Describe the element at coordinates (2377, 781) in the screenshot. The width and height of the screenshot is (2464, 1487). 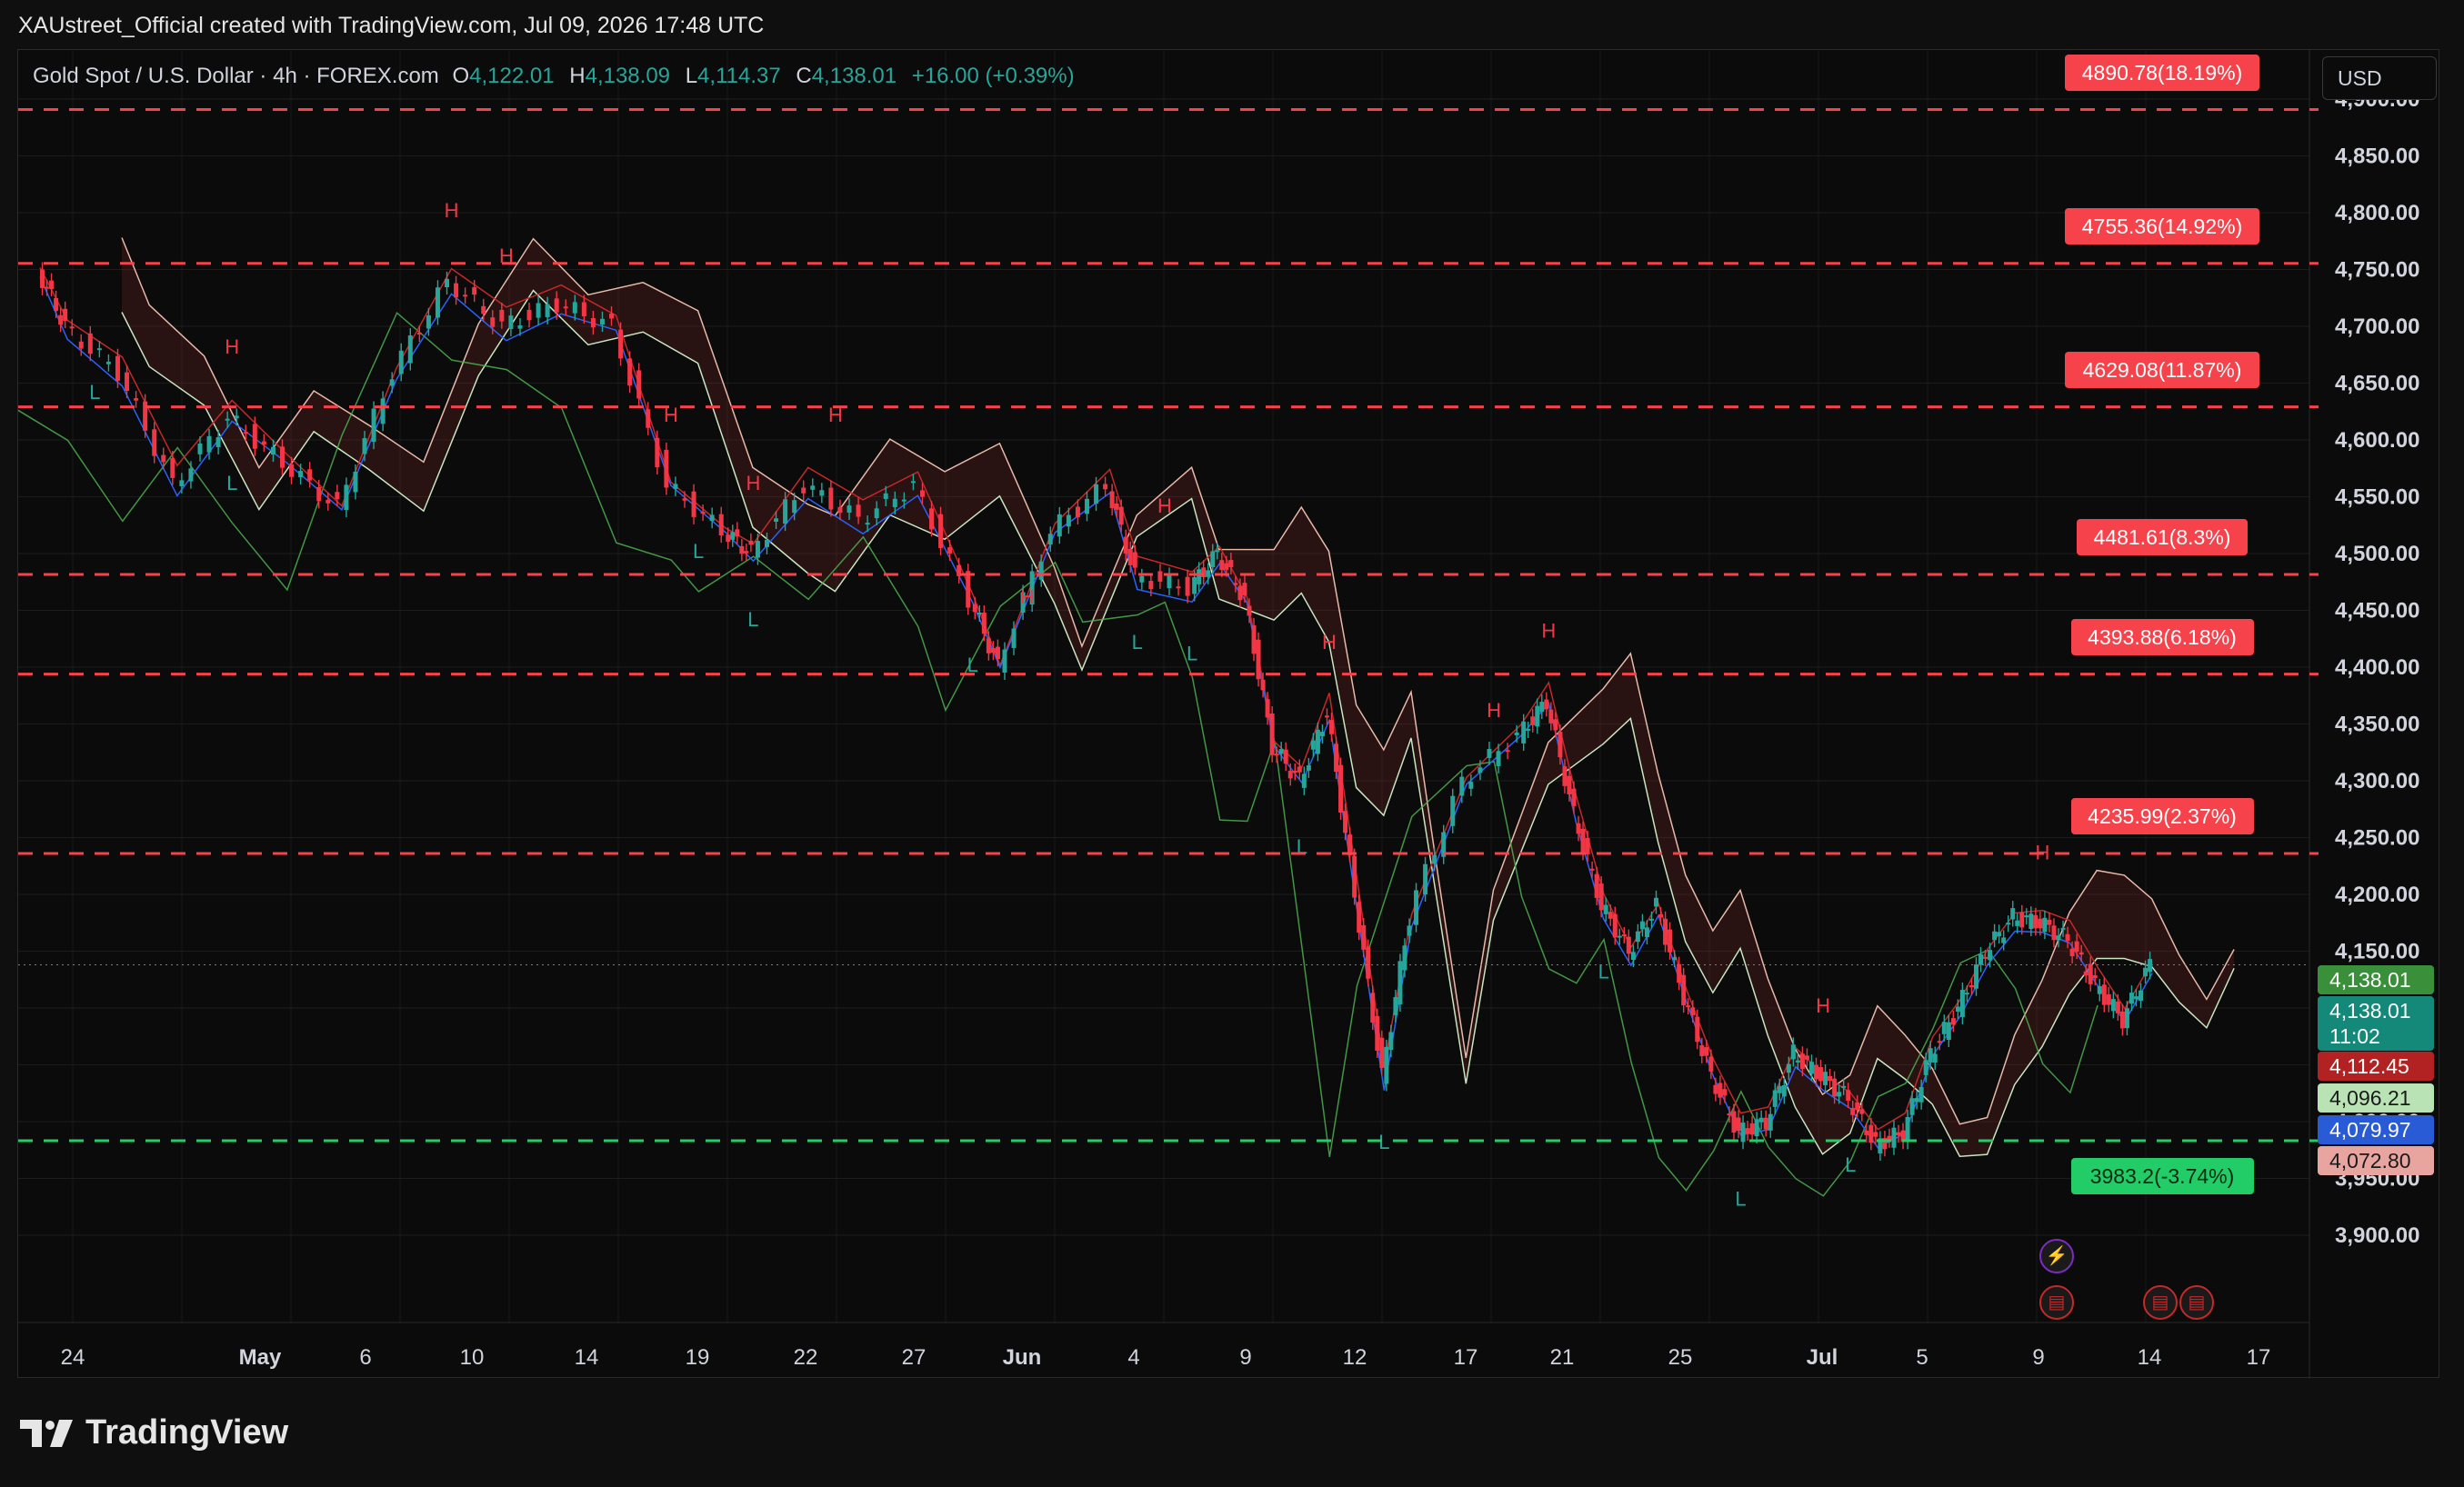
I see `price-tick-label: 4,300.00` at that location.